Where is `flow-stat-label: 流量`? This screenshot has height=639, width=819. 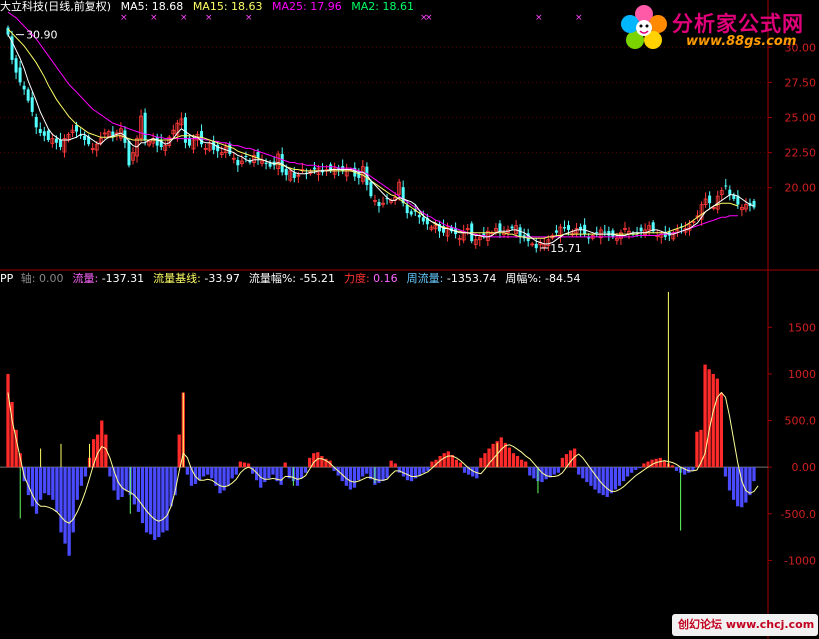
flow-stat-label: 流量 is located at coordinates (83, 278).